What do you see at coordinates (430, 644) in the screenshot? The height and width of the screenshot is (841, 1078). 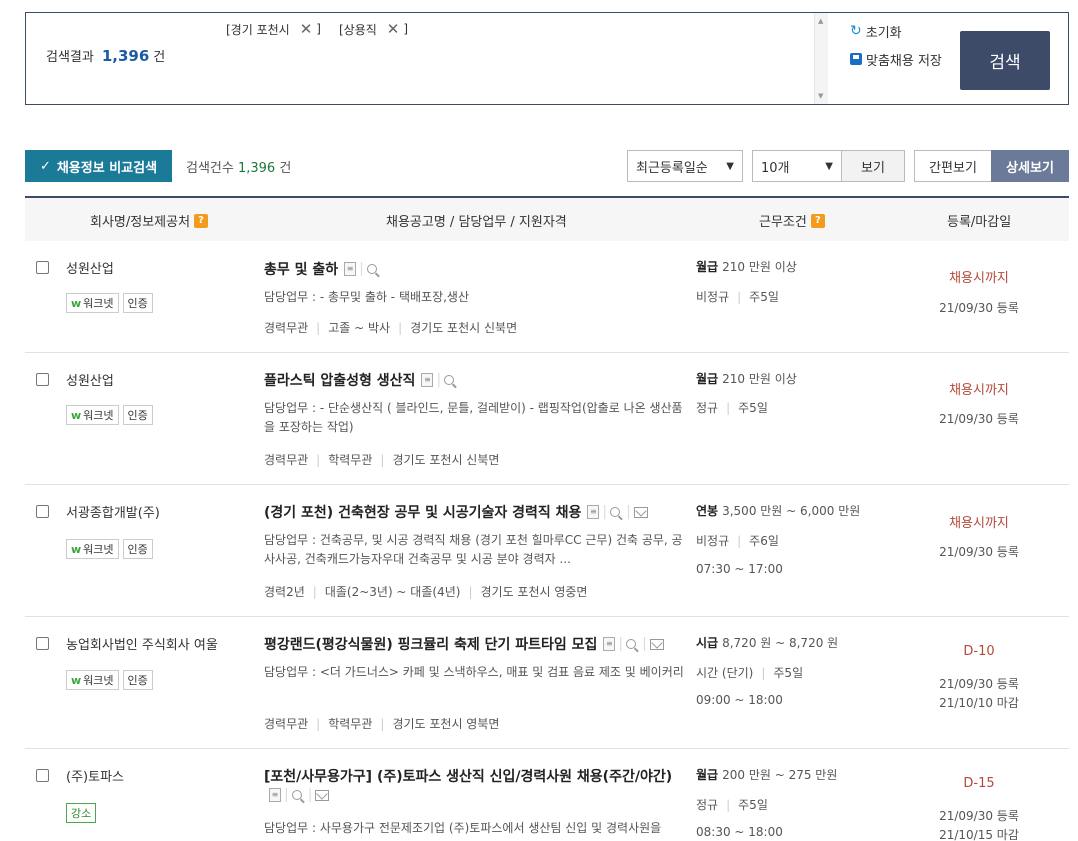 I see `job-title: 평강랜드(평강식물원) 핑크뮬리 축제 단기 파트타임 모집` at bounding box center [430, 644].